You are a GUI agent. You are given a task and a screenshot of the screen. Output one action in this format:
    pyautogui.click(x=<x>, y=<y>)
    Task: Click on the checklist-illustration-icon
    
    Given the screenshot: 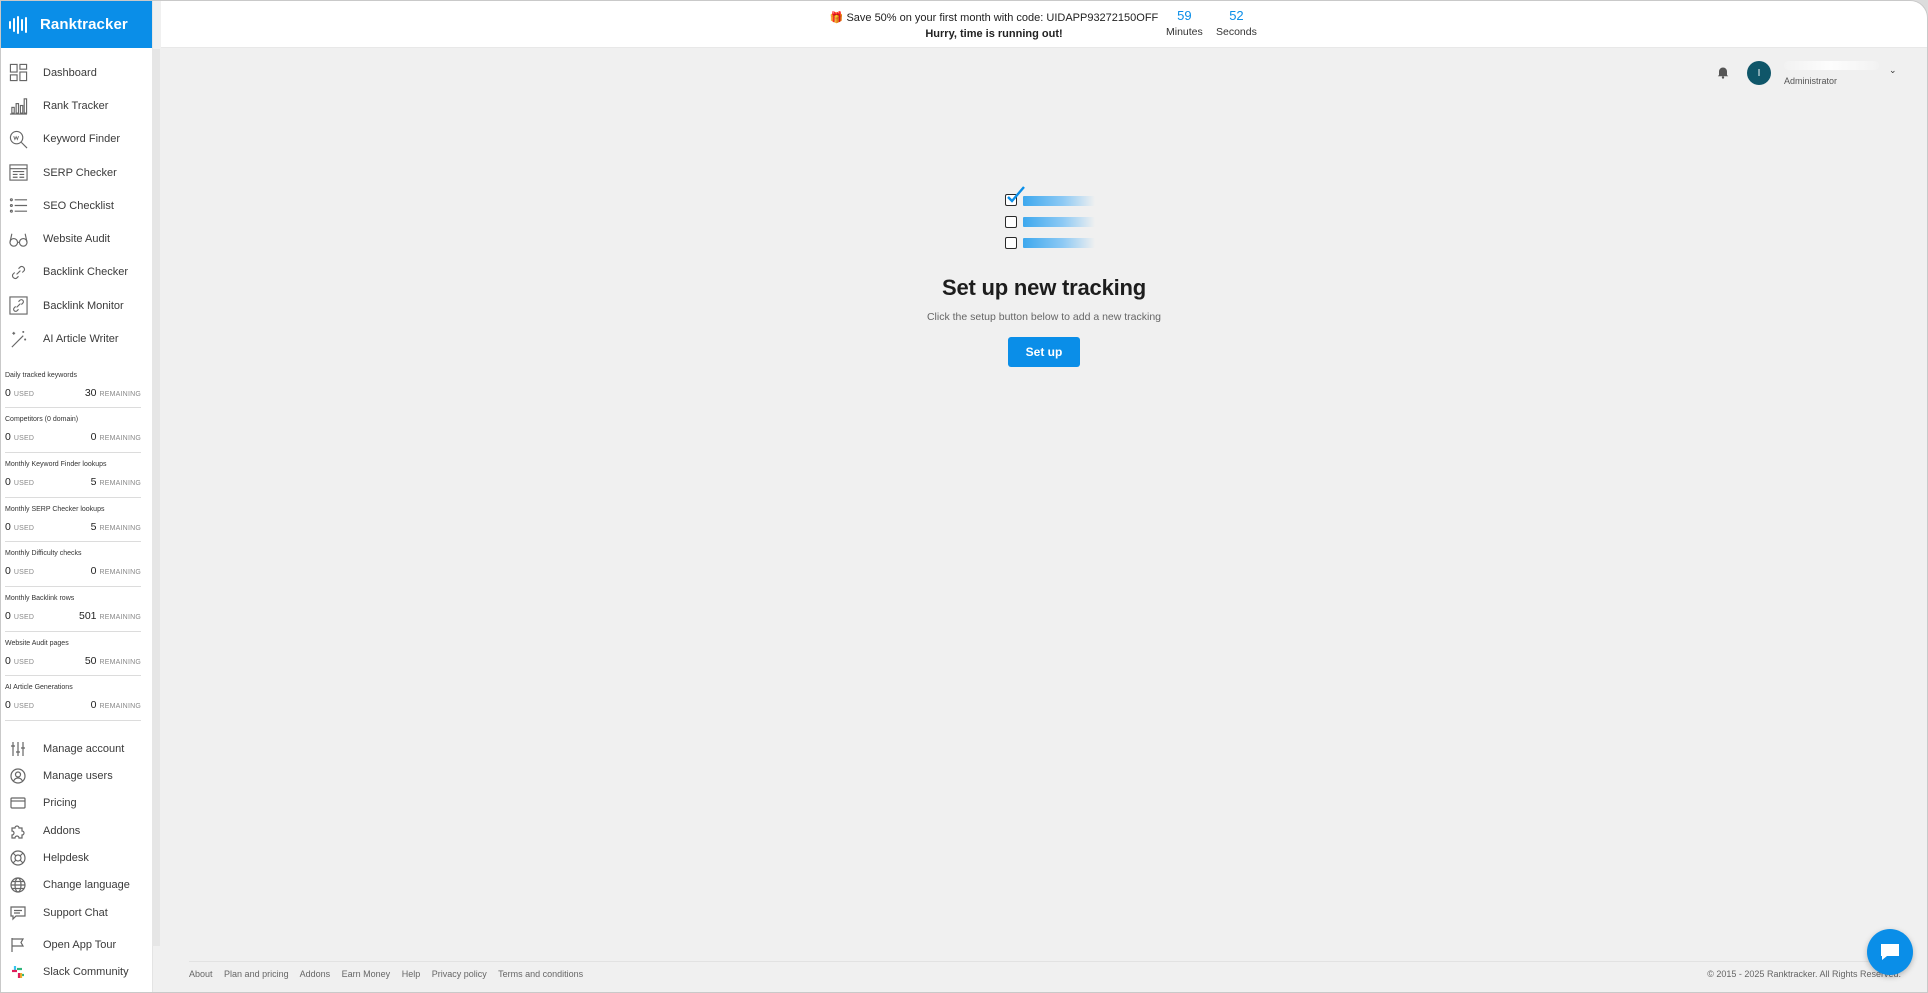 What is the action you would take?
    pyautogui.click(x=1044, y=219)
    